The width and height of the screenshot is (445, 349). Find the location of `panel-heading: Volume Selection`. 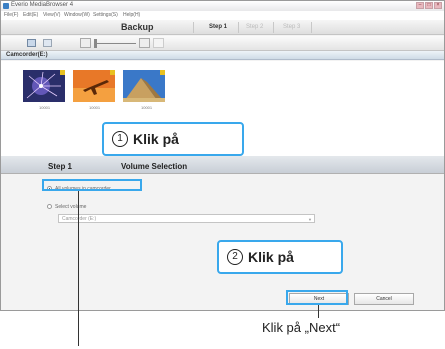

panel-heading: Volume Selection is located at coordinates (154, 166).